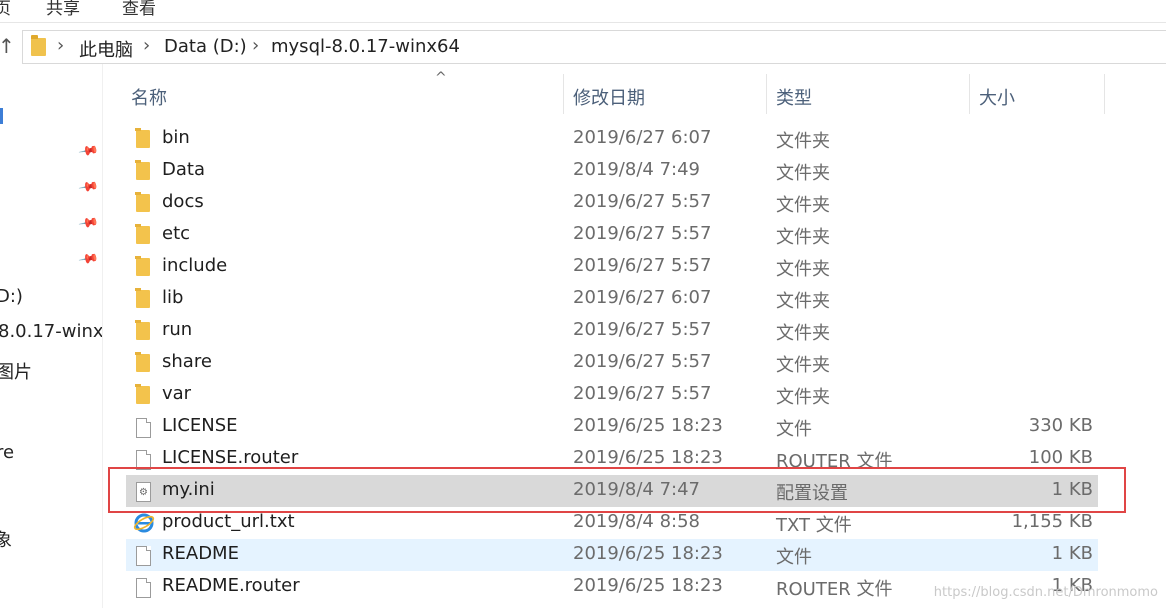  I want to click on nav-item-drive: D:), so click(11, 296).